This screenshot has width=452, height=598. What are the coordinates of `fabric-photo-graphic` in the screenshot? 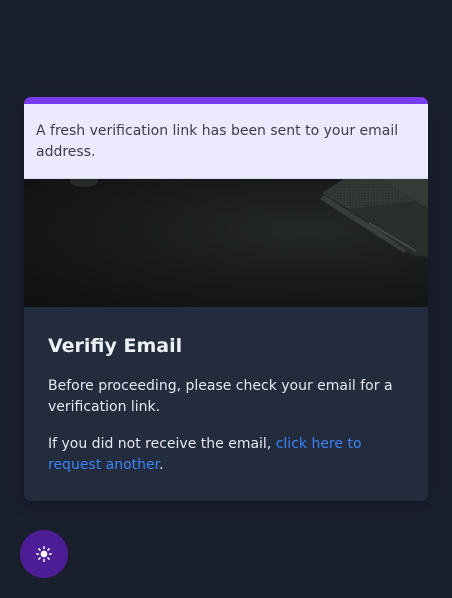 It's located at (249, 218).